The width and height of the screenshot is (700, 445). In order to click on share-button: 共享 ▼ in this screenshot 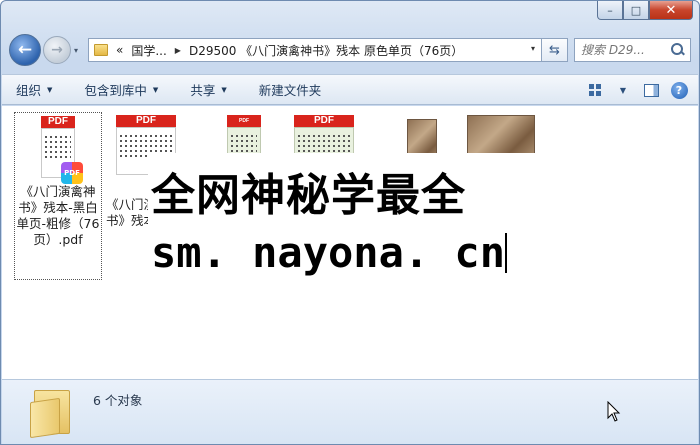, I will do `click(208, 89)`.